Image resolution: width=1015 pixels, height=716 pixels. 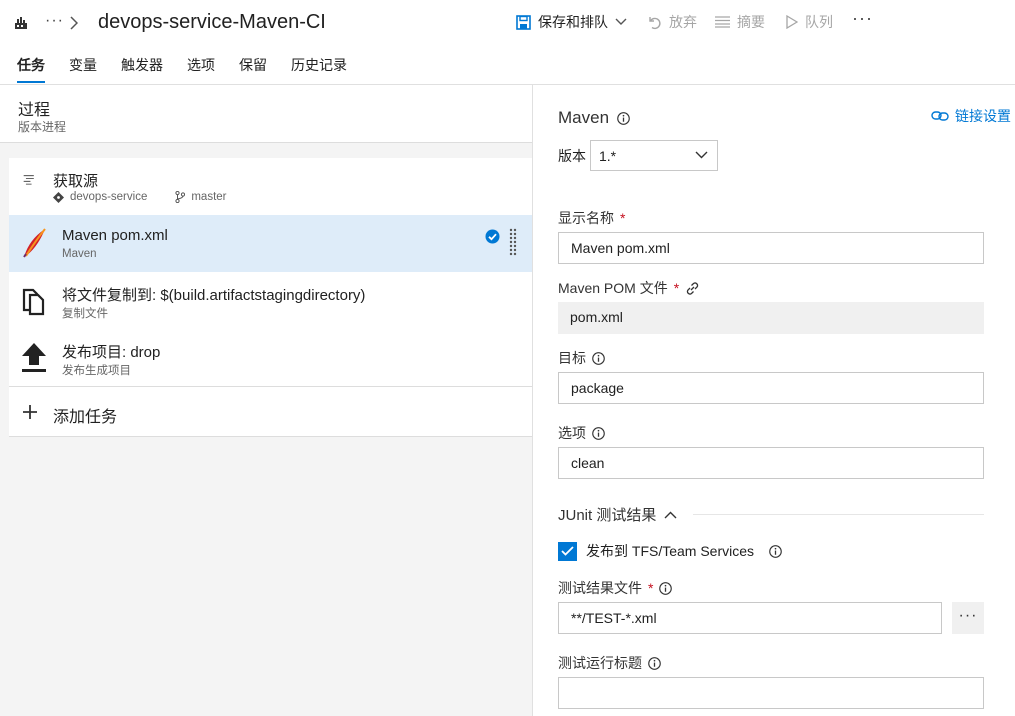 What do you see at coordinates (180, 197) in the screenshot?
I see `branch-icon` at bounding box center [180, 197].